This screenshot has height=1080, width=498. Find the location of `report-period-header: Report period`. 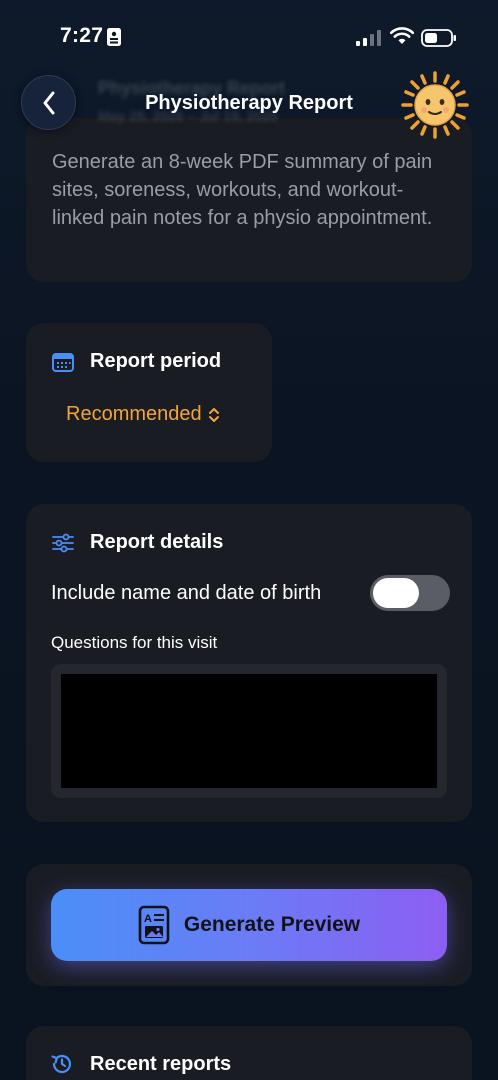

report-period-header: Report period is located at coordinates (136, 361).